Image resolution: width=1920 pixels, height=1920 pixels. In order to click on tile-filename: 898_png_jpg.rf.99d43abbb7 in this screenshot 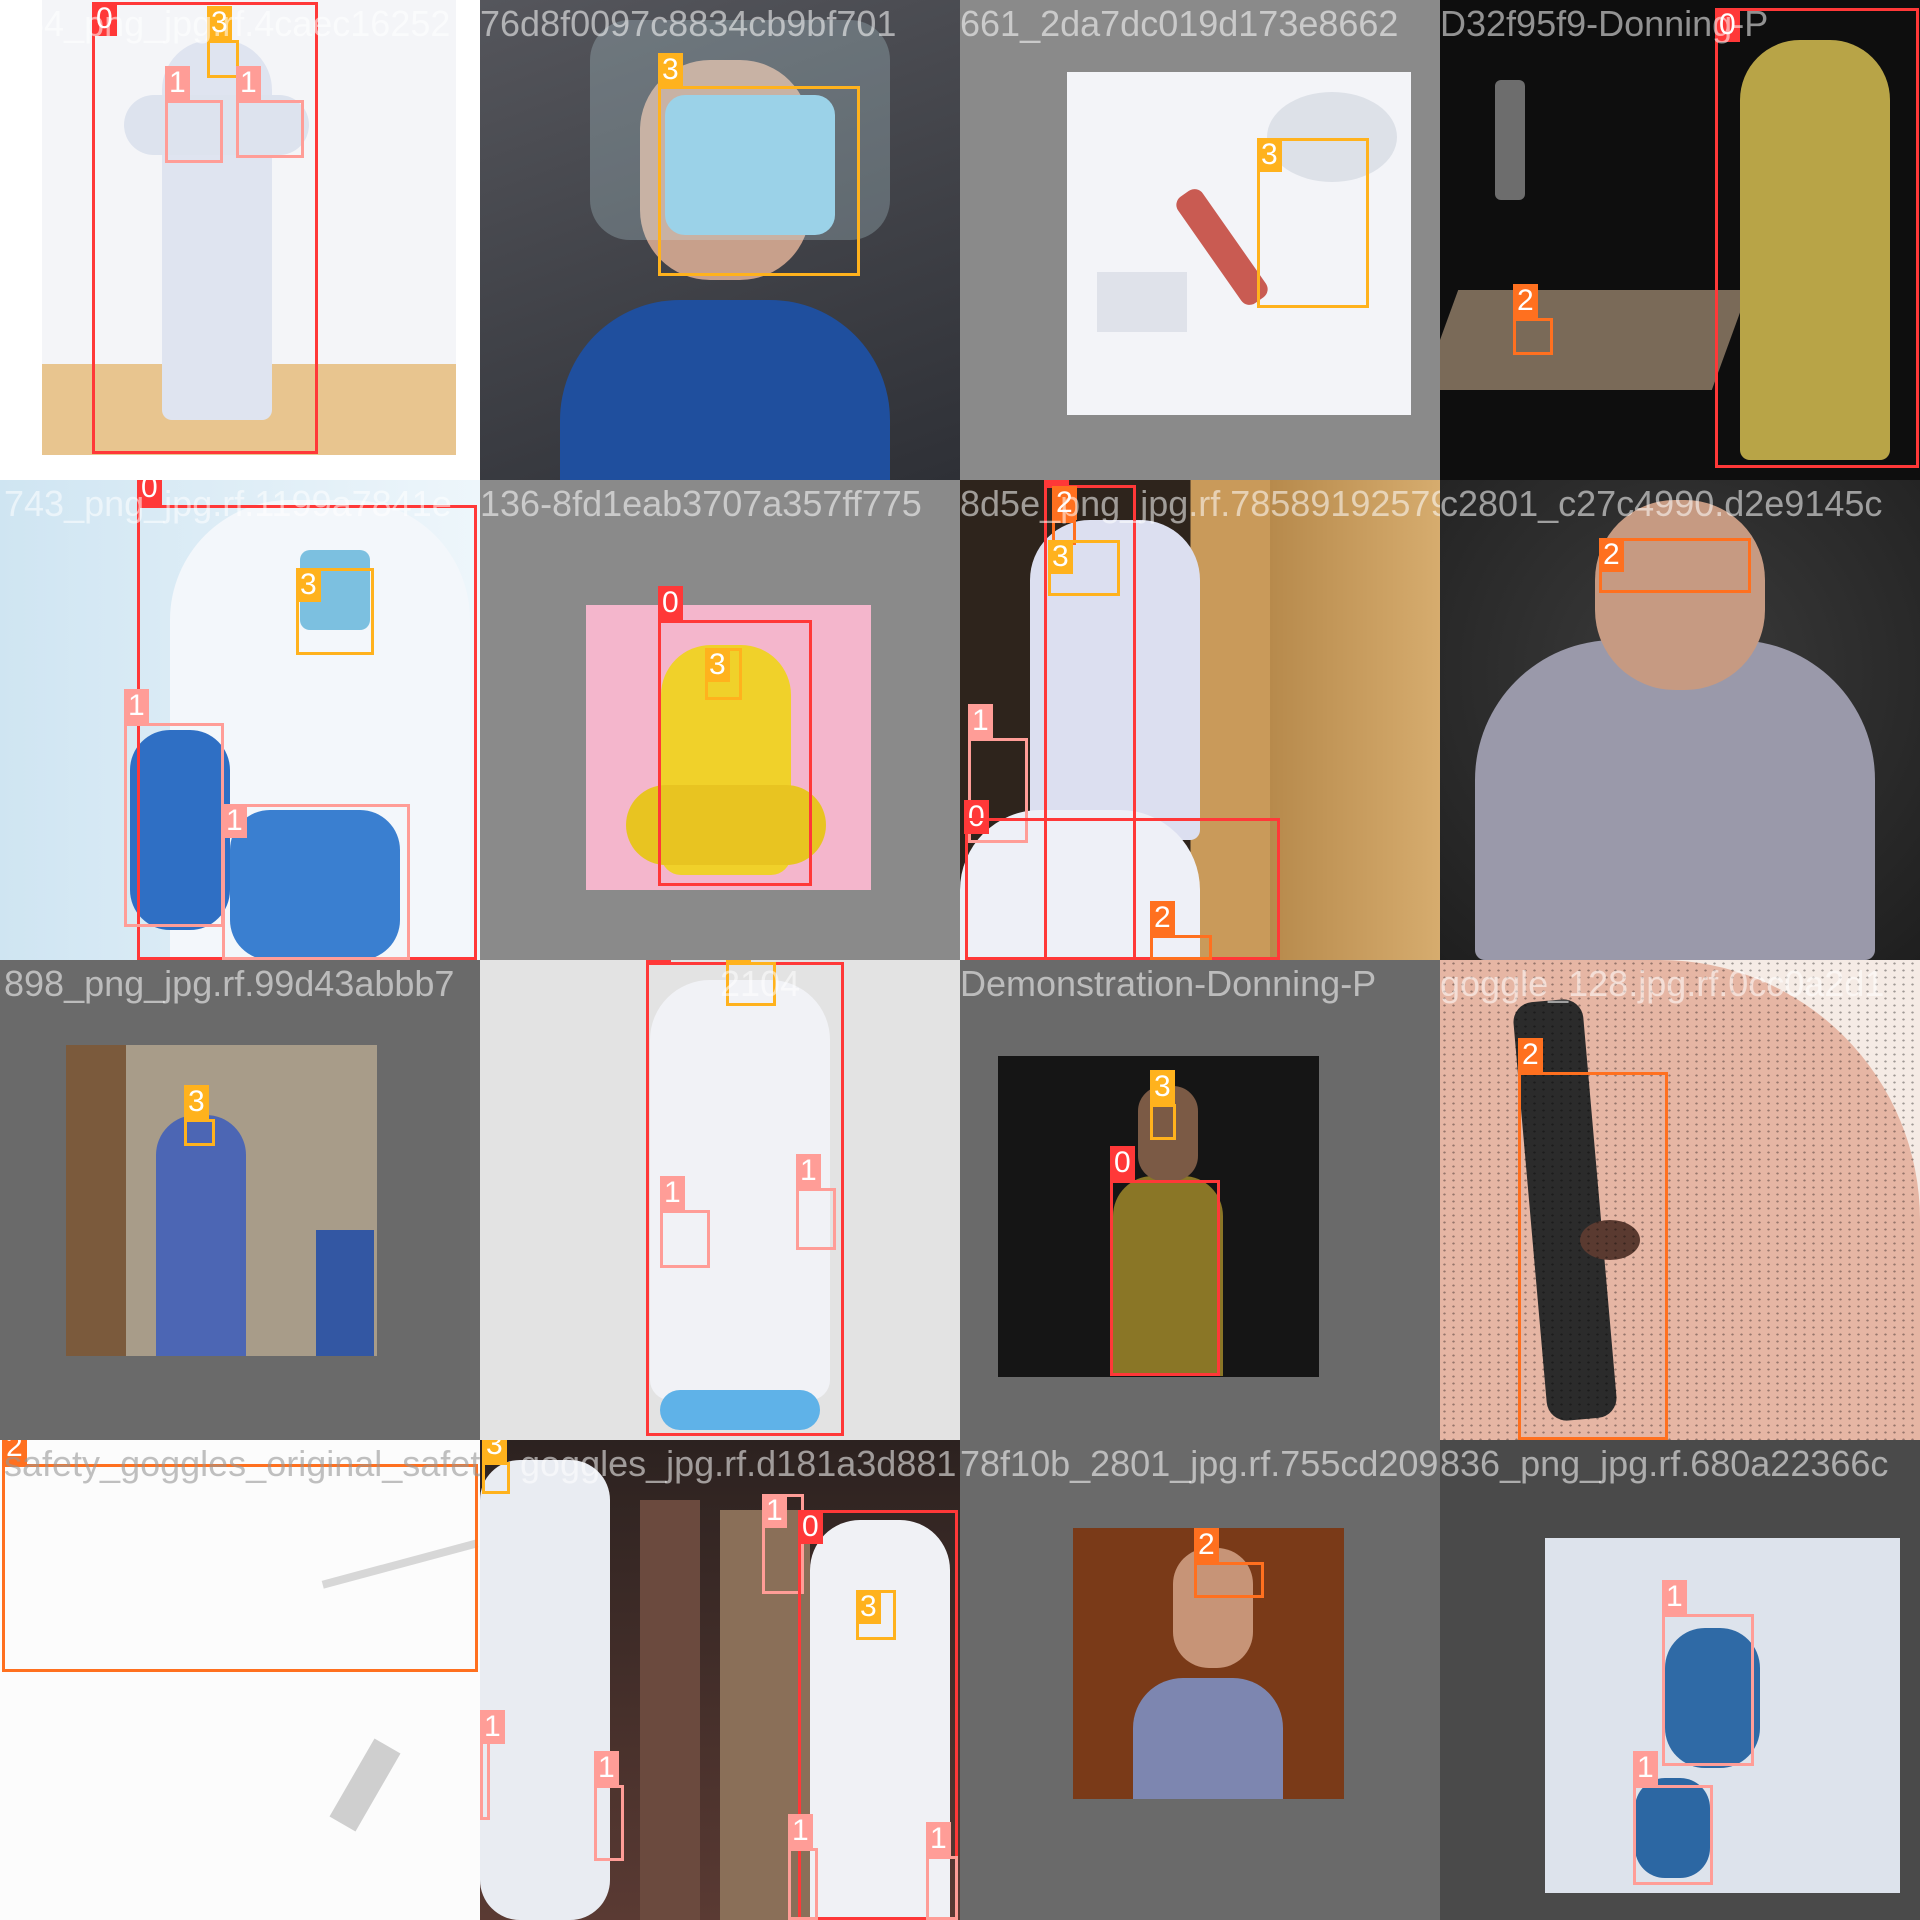, I will do `click(229, 983)`.